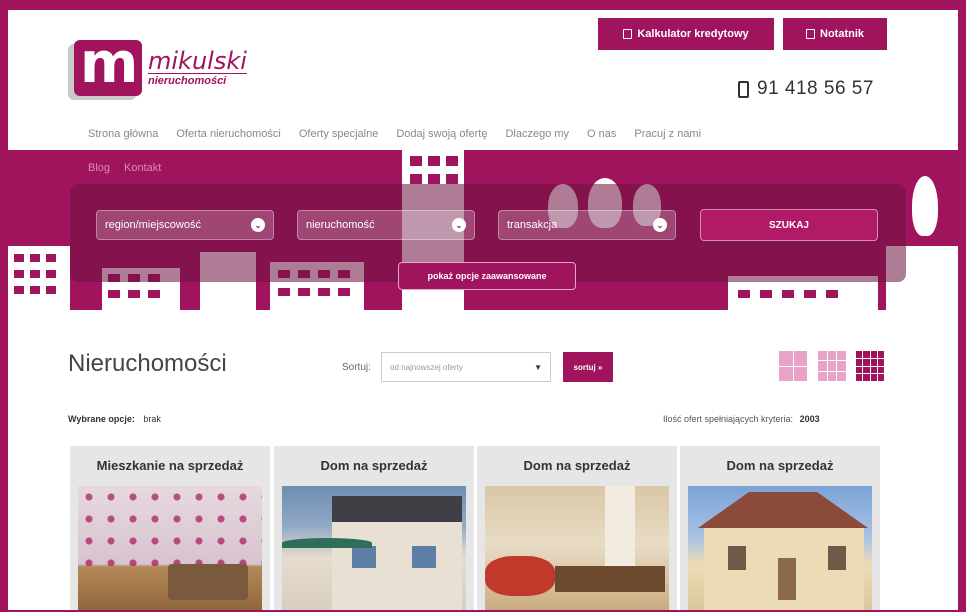 This screenshot has height=612, width=966. Describe the element at coordinates (870, 366) in the screenshot. I see `grid-4-view-icon` at that location.